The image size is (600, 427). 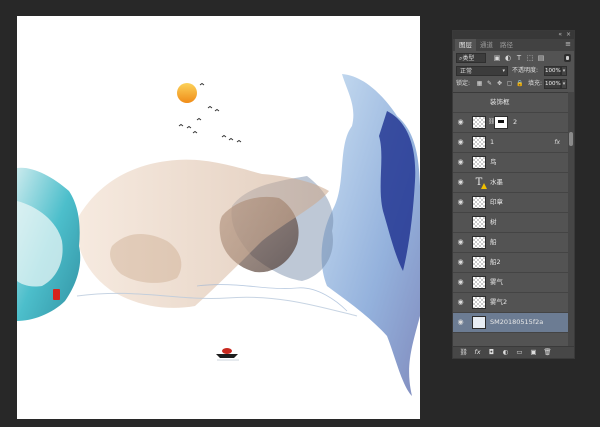 I want to click on layer-name: 雾气, so click(x=496, y=282).